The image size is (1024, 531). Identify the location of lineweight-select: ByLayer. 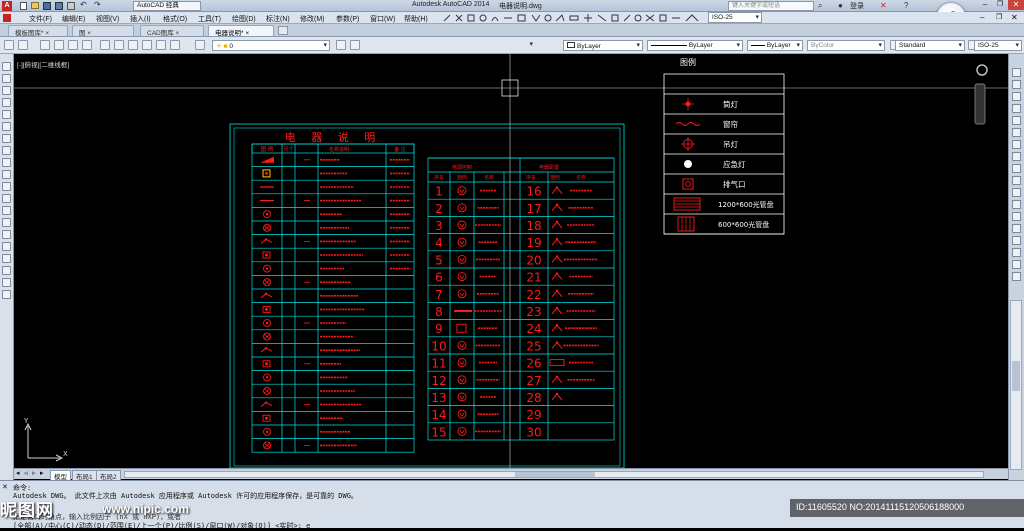
(775, 45).